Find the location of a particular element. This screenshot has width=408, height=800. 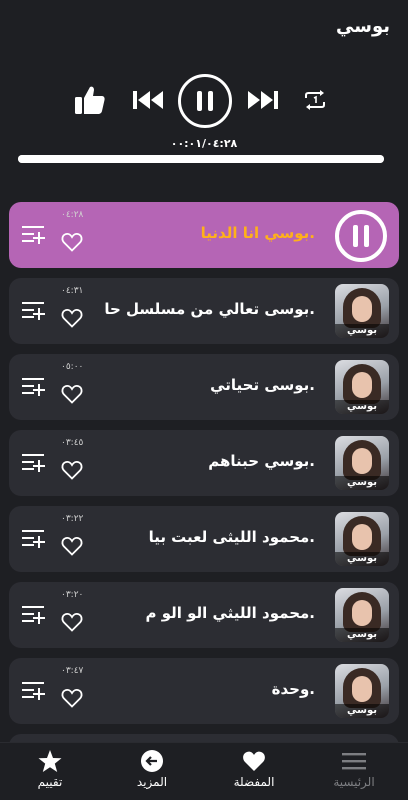

previous-icon is located at coordinates (148, 100).